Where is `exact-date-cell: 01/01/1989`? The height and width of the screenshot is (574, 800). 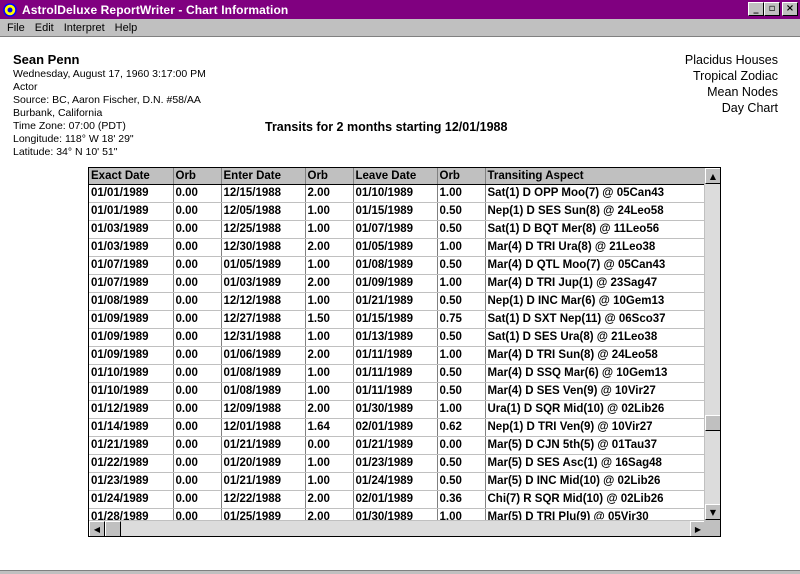
exact-date-cell: 01/01/1989 is located at coordinates (131, 193).